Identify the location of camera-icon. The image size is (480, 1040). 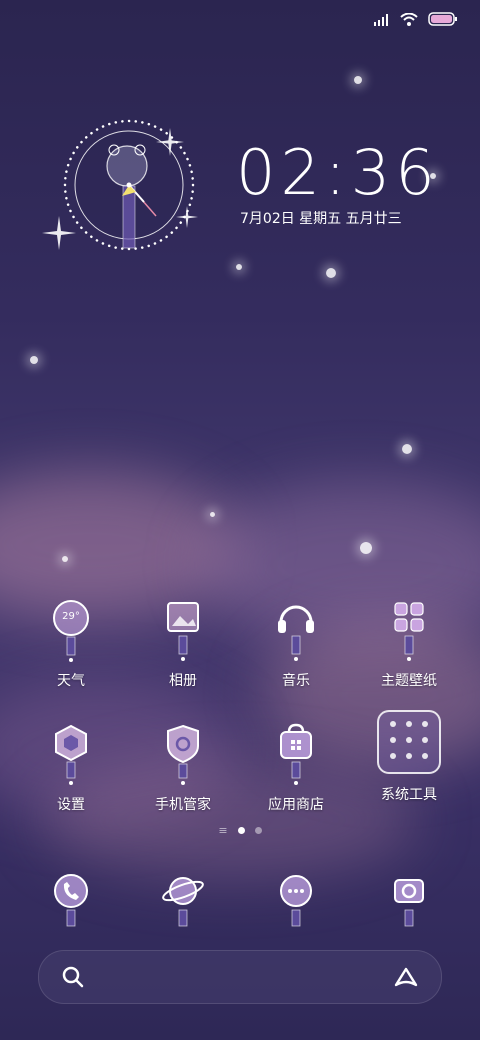
(409, 907).